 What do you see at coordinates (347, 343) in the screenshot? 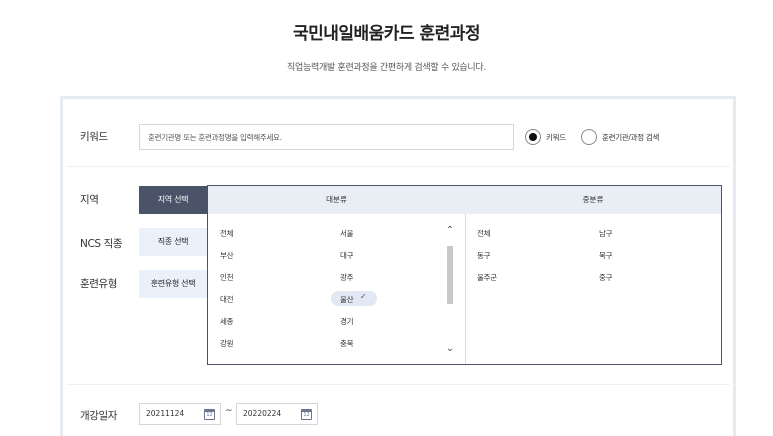
I see `list-item: 충북` at bounding box center [347, 343].